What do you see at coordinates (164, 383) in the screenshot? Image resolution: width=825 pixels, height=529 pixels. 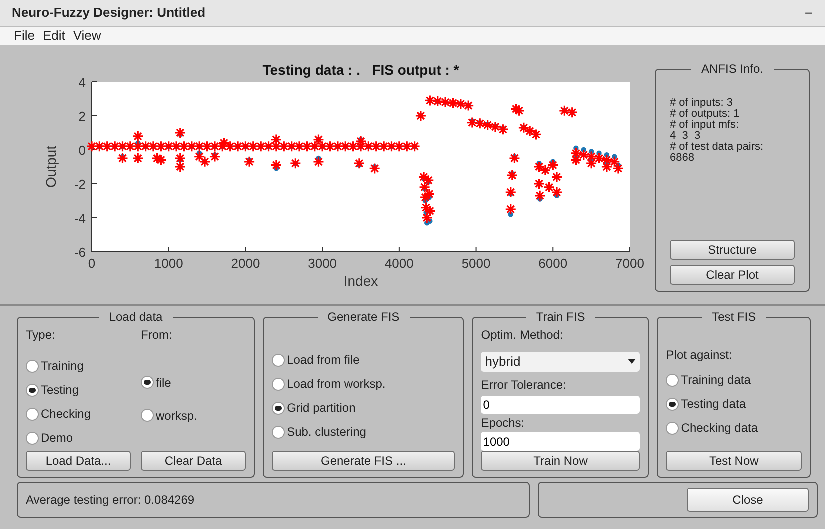 I see `radio-label: file` at bounding box center [164, 383].